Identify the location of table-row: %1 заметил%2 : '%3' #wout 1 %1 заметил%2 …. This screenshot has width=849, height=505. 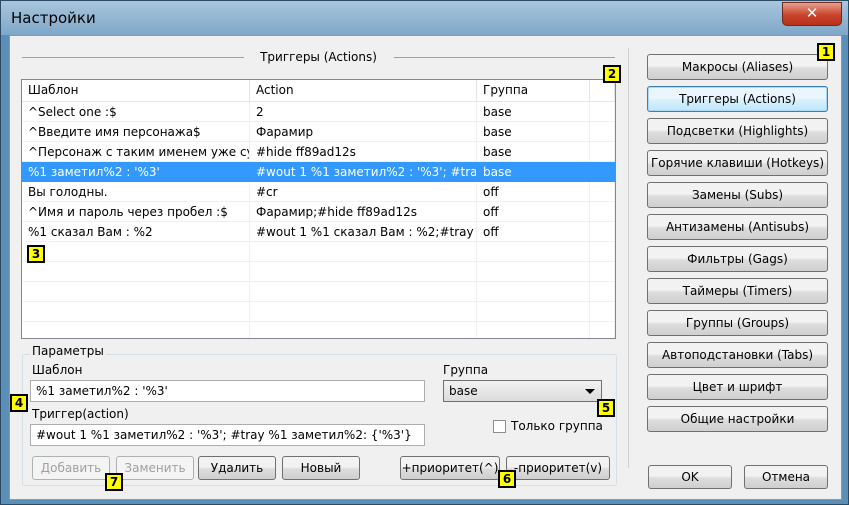
(318, 172).